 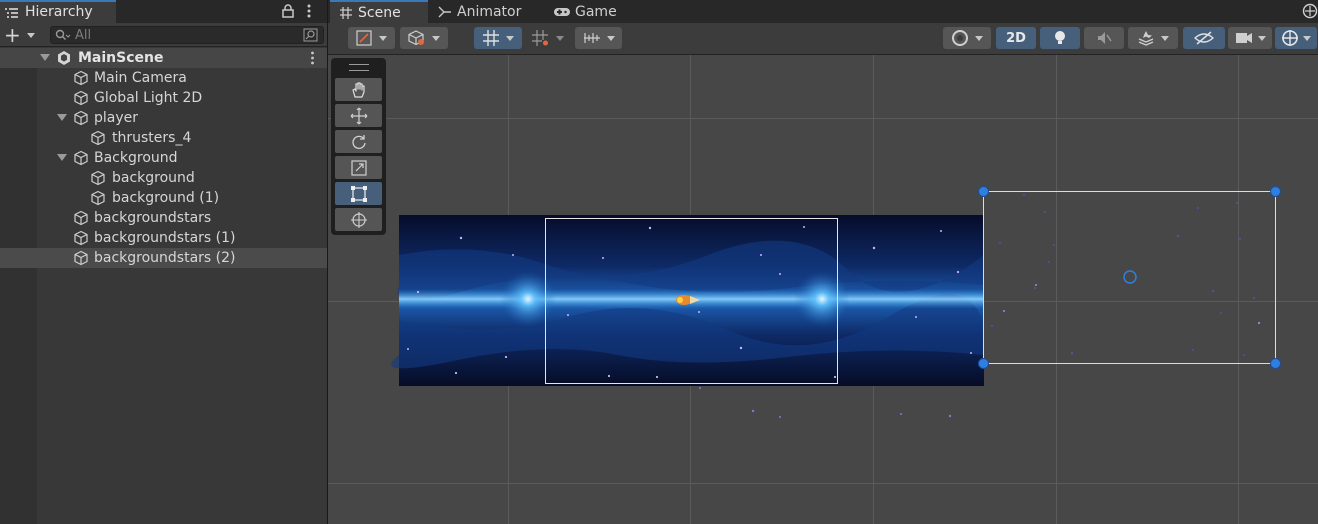 I want to click on tab-label: Animator, so click(x=489, y=11).